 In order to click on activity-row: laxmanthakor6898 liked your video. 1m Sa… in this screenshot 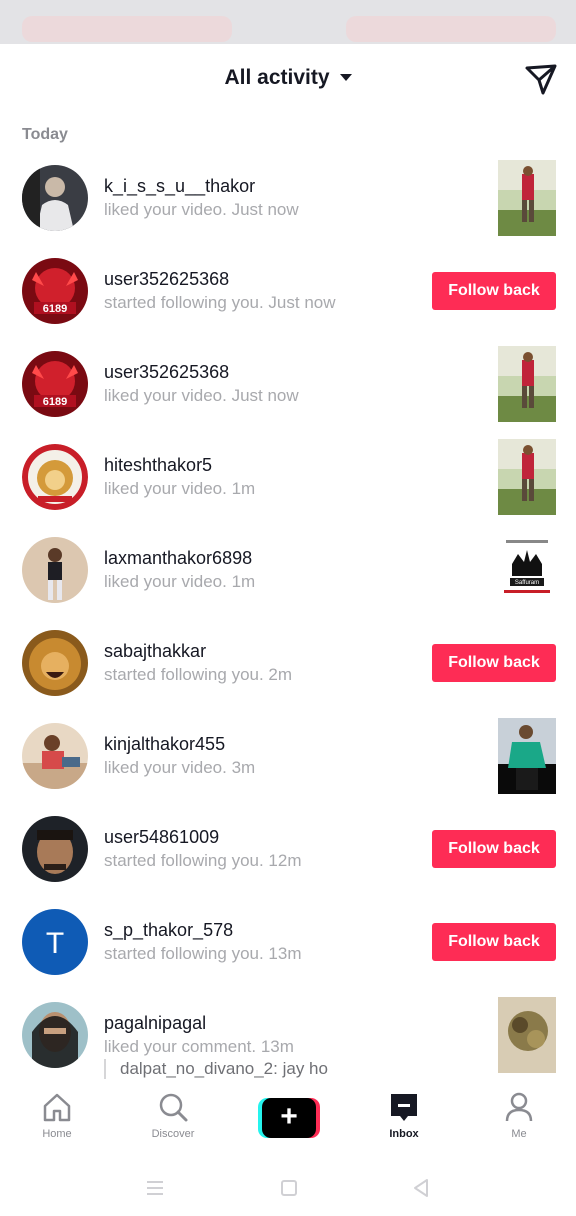, I will do `click(288, 570)`.